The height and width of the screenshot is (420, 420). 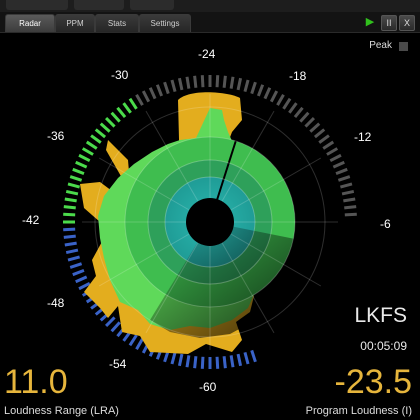 What do you see at coordinates (120, 75) in the screenshot?
I see `scale-label: -30` at bounding box center [120, 75].